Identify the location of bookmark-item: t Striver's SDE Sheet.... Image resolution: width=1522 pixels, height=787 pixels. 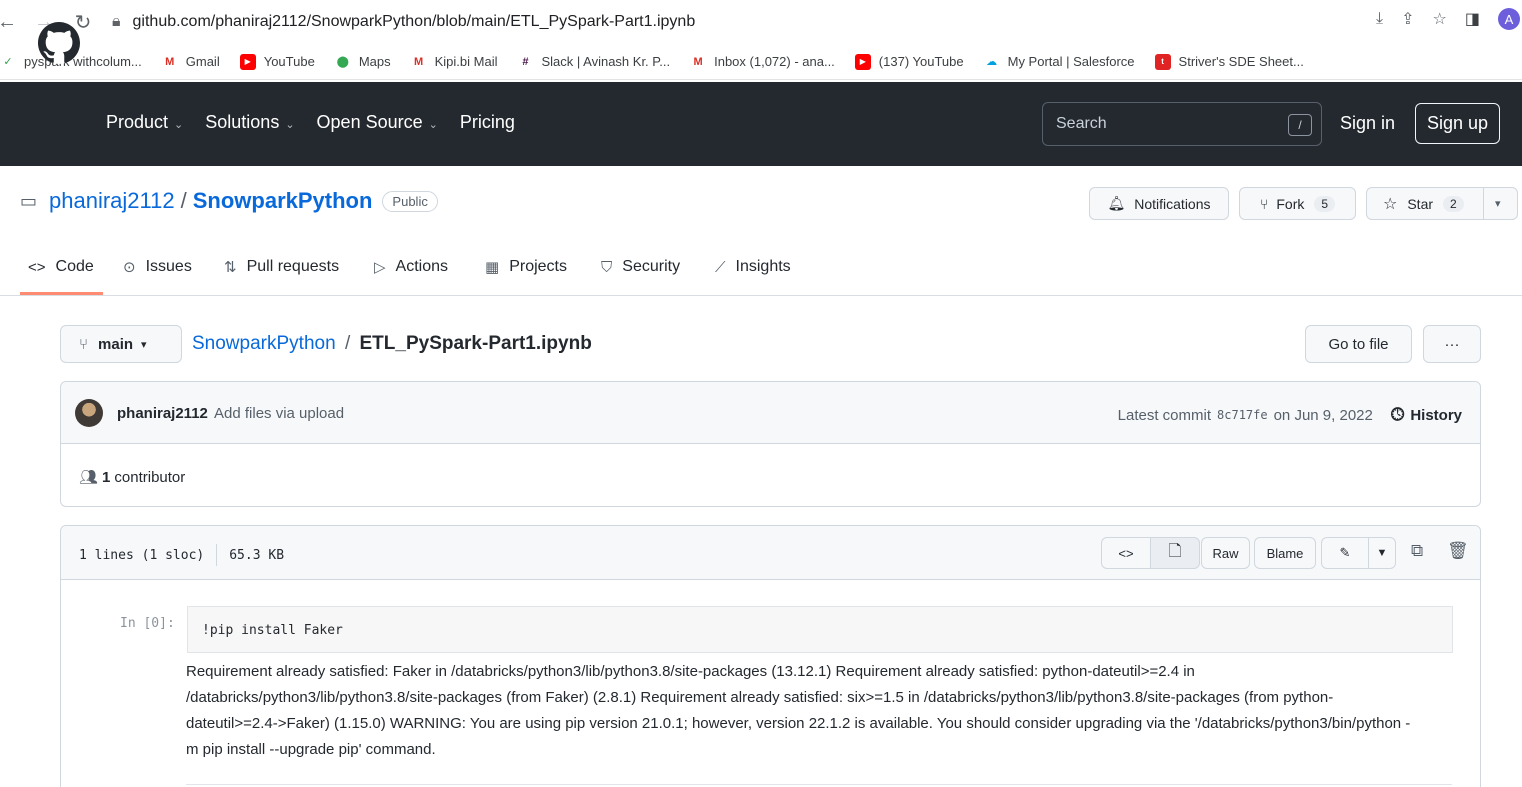
(1229, 61).